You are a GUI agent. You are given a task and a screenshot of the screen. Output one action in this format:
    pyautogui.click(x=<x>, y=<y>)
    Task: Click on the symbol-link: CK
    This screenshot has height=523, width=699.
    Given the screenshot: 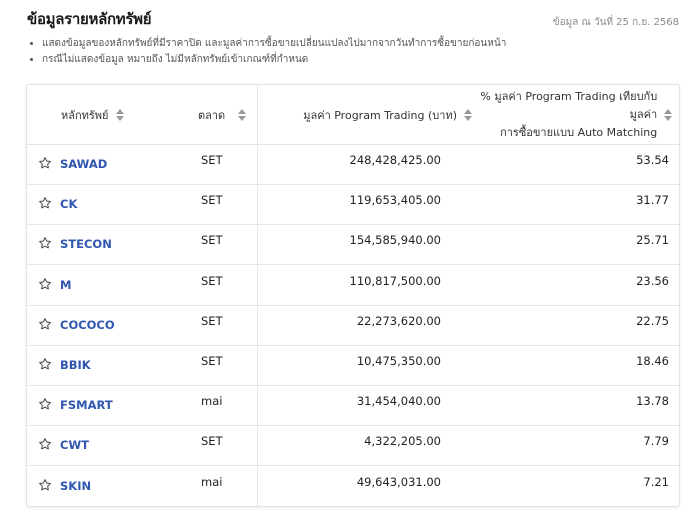 What is the action you would take?
    pyautogui.click(x=68, y=204)
    